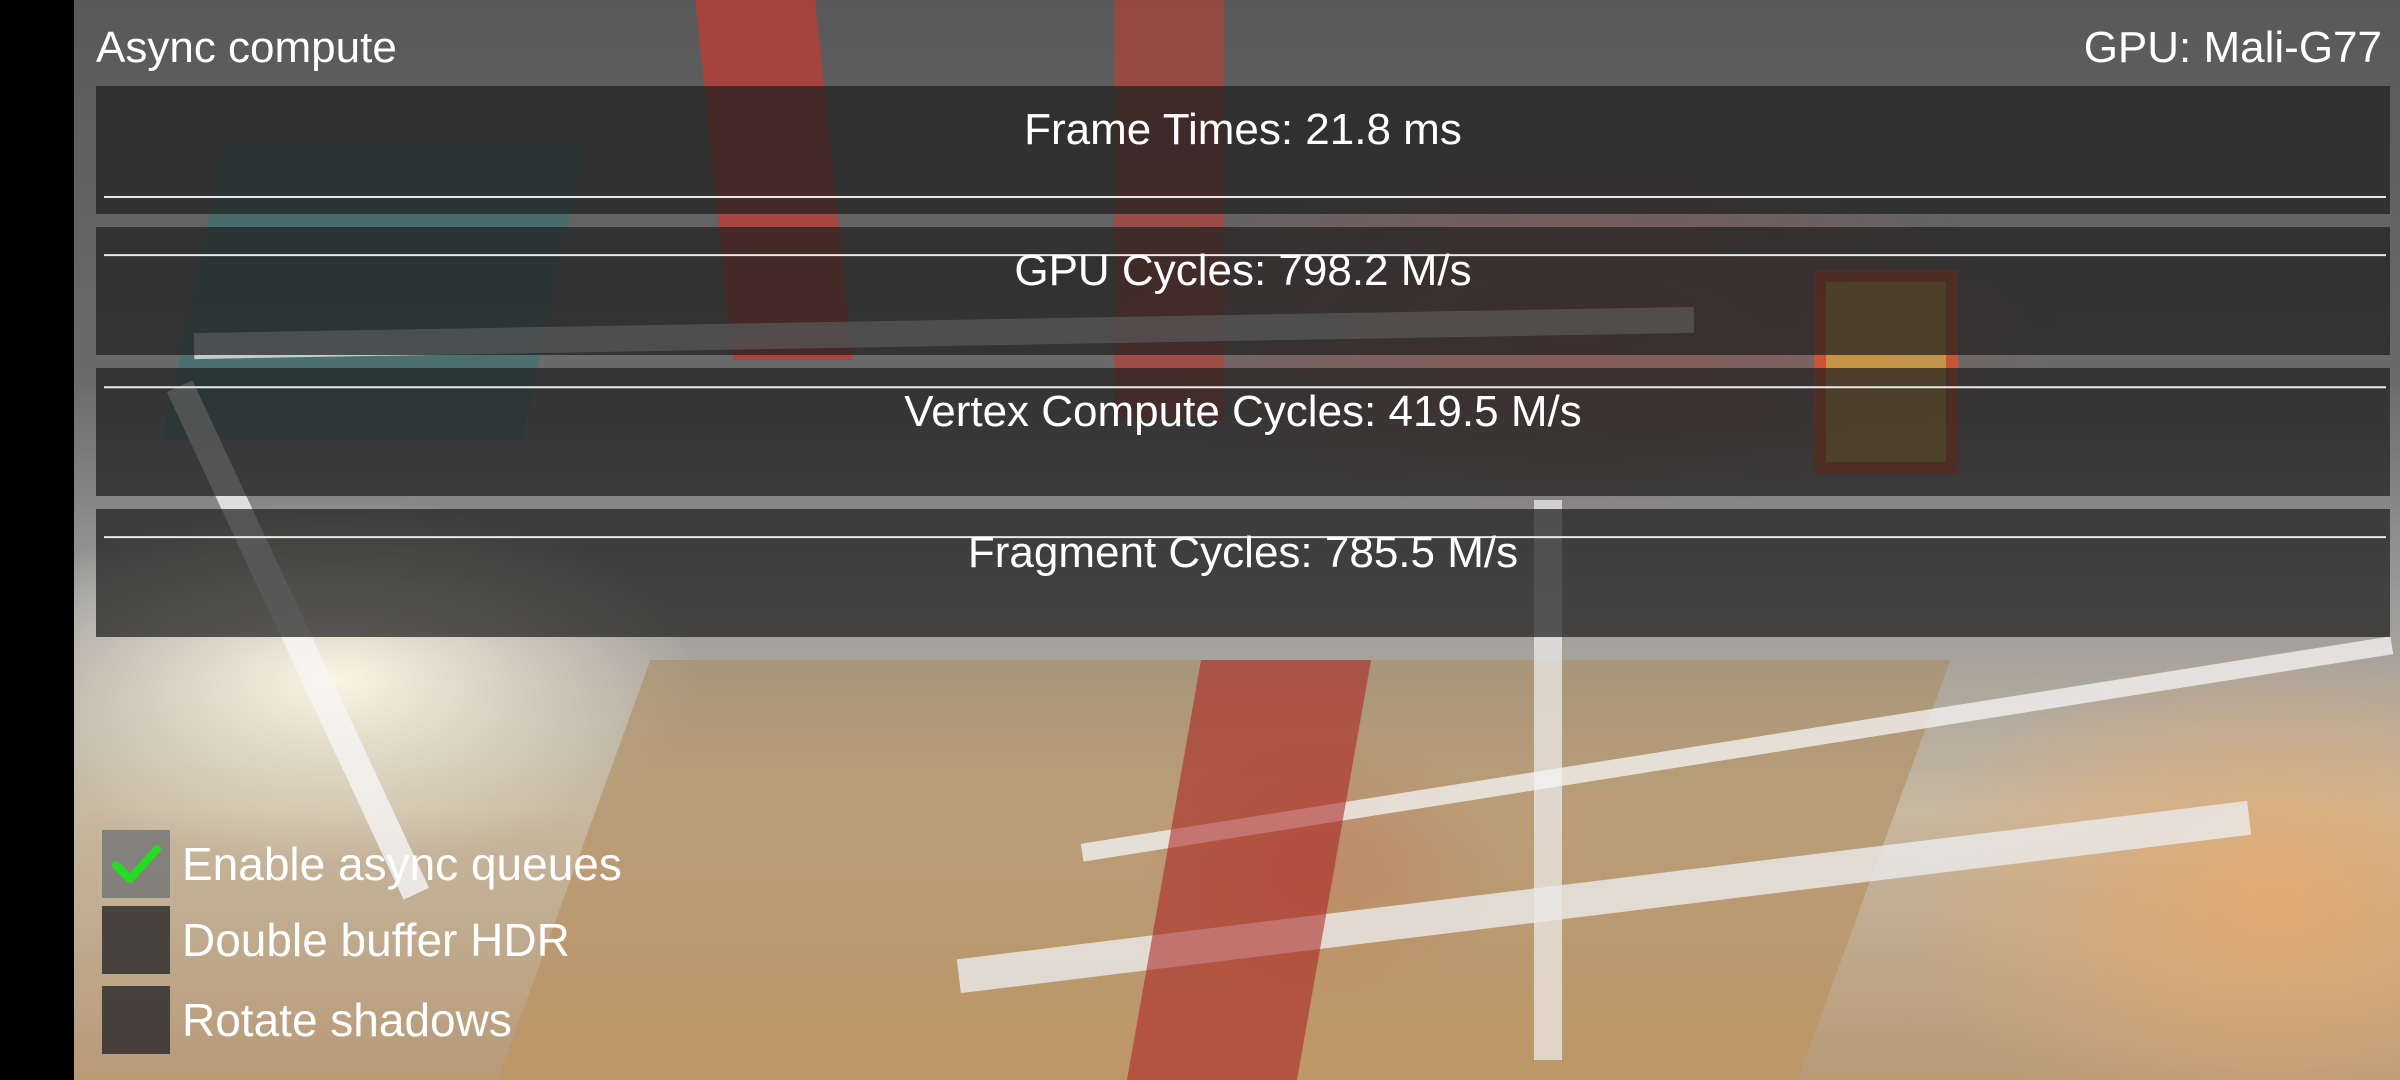 This screenshot has height=1080, width=2400. What do you see at coordinates (376, 940) in the screenshot?
I see `option-label-double-buffer-hdr: Double buffer HDR` at bounding box center [376, 940].